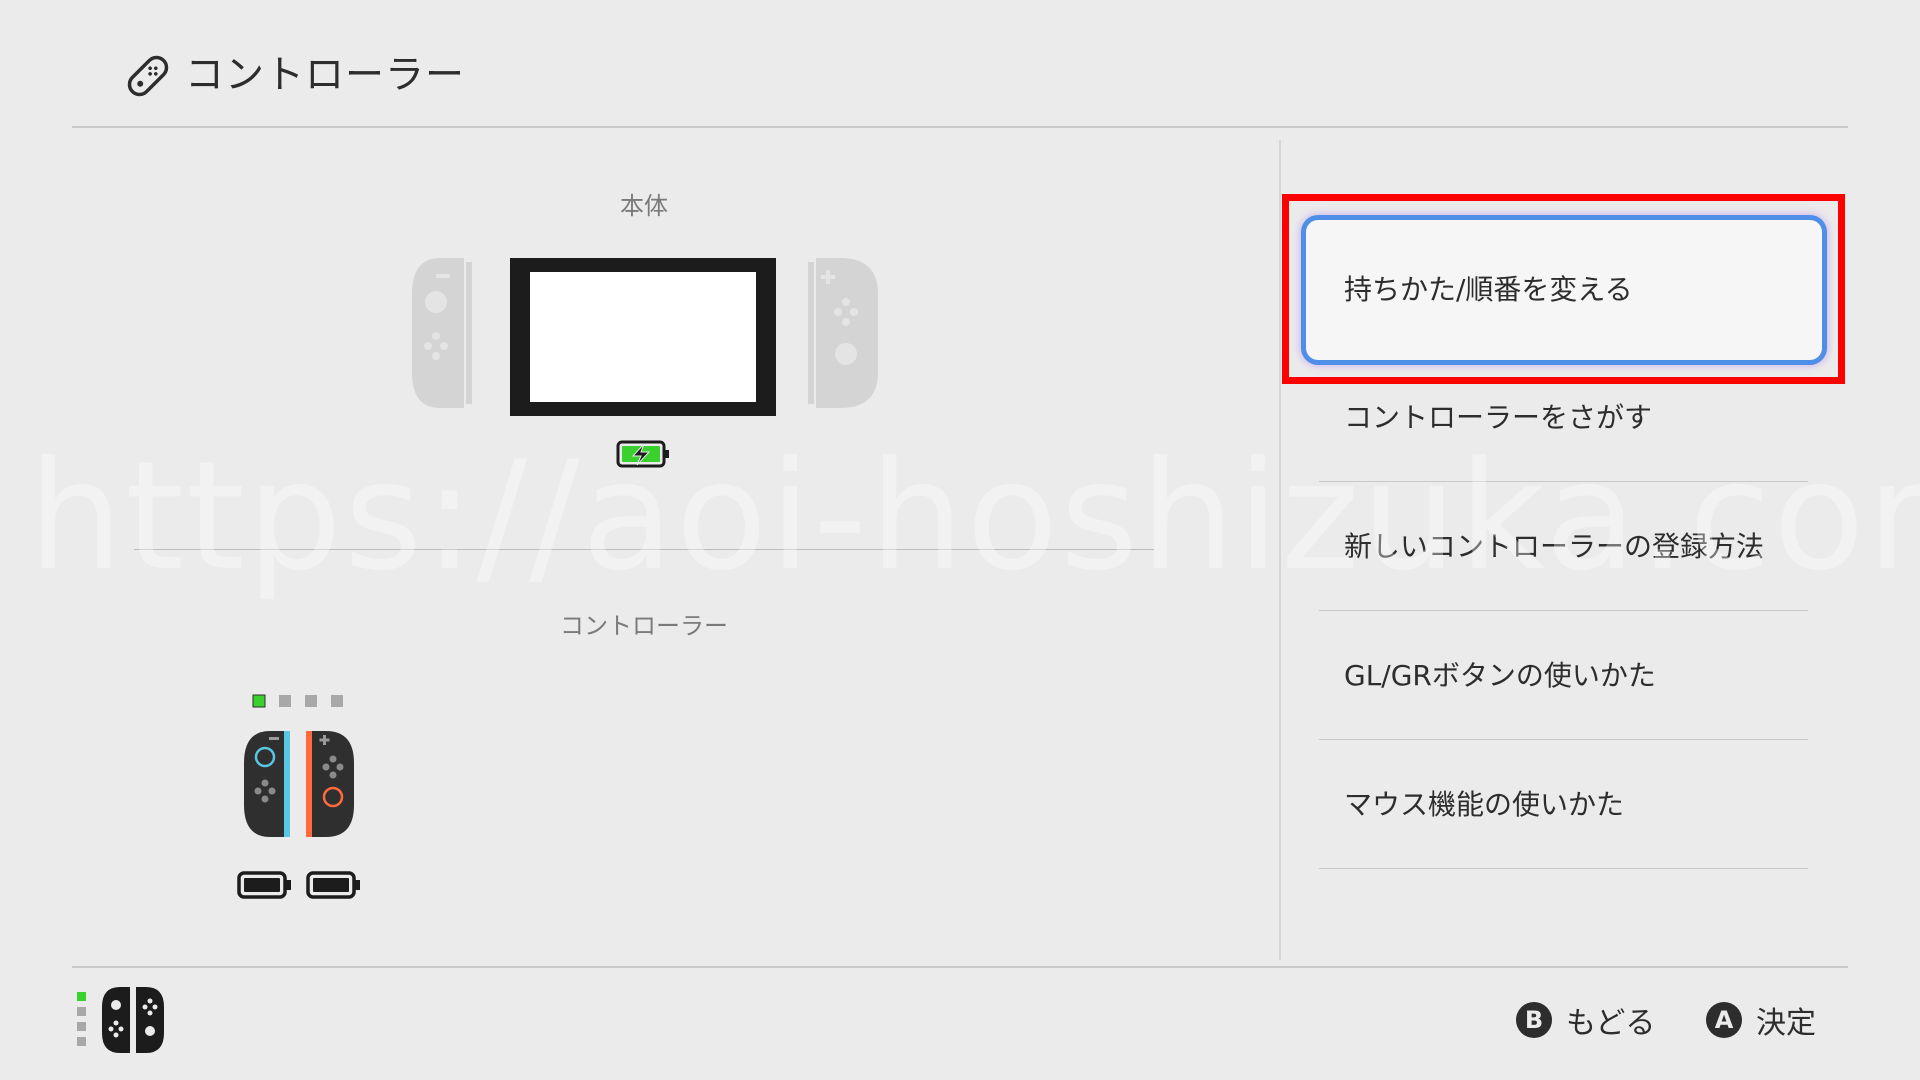  I want to click on back-button: B もどる, so click(1585, 1020).